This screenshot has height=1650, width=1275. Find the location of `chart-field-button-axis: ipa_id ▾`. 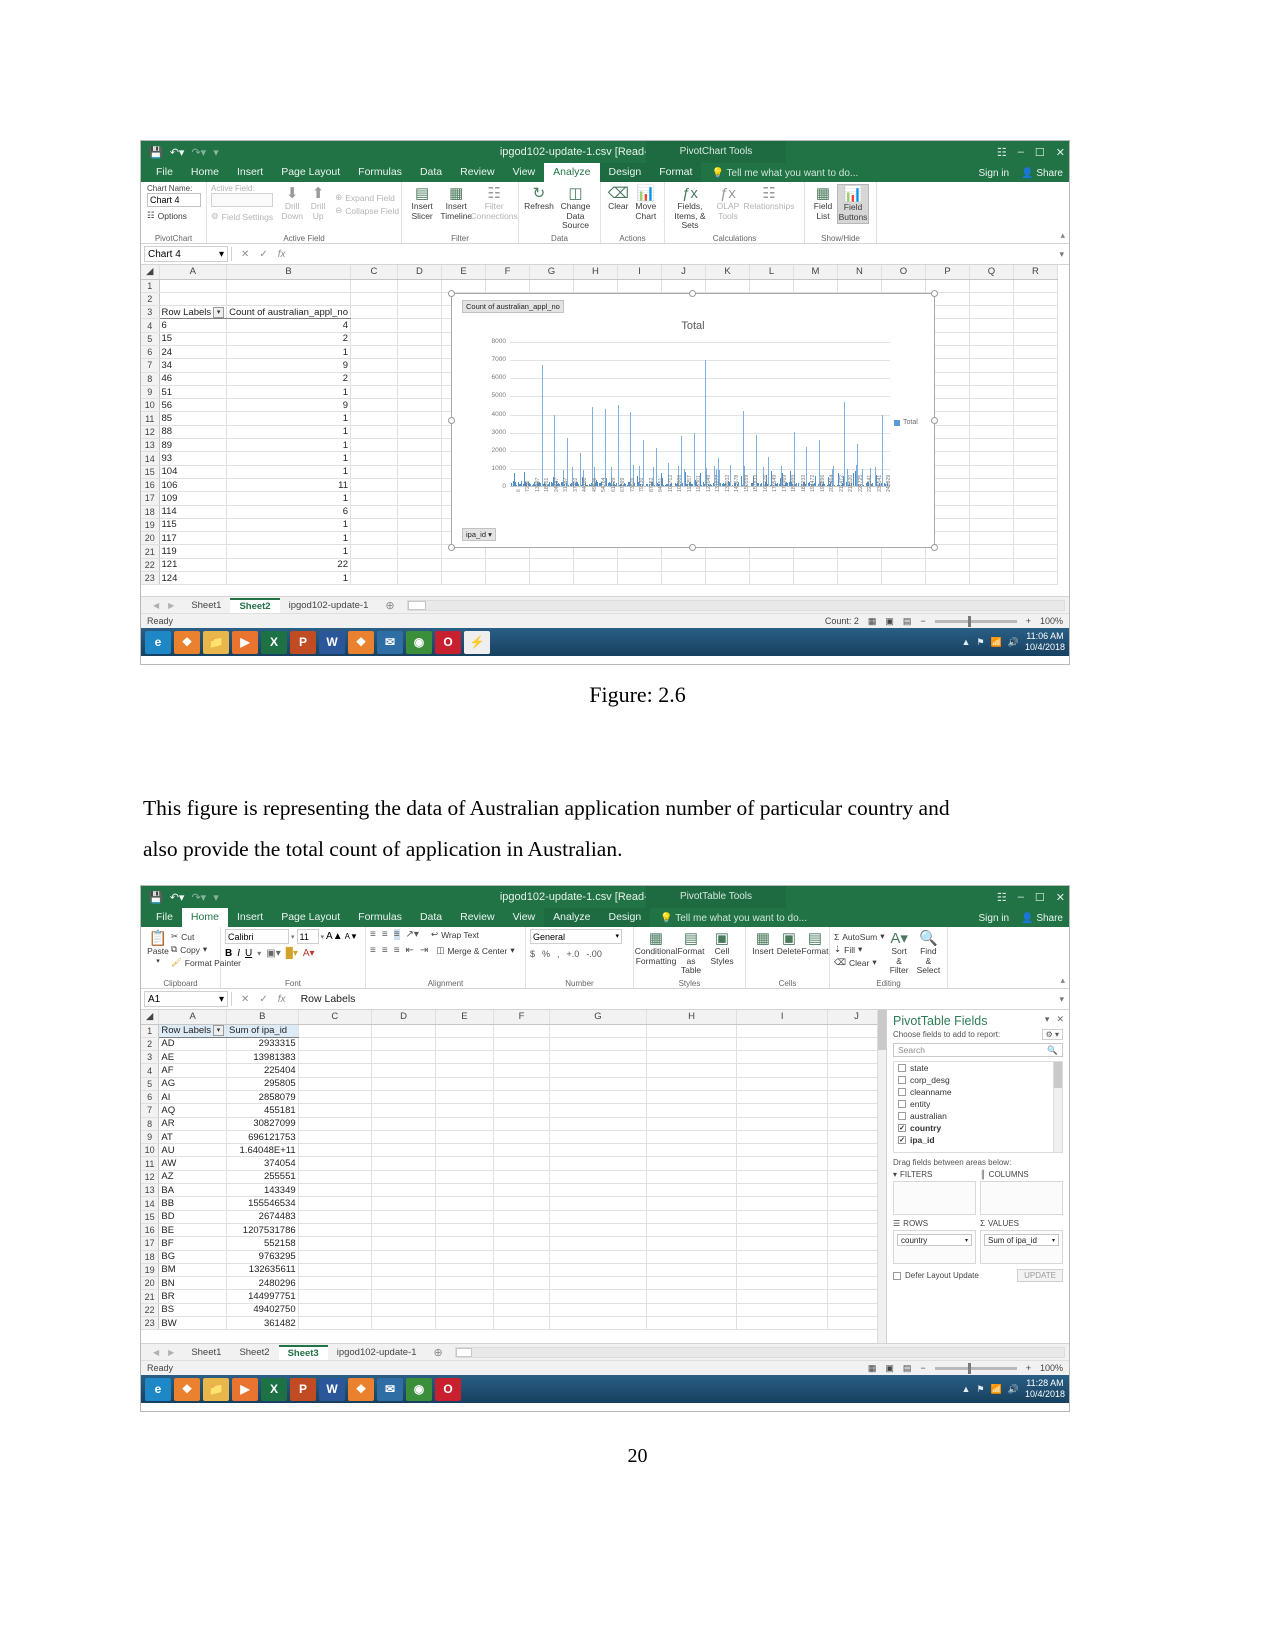

chart-field-button-axis: ipa_id ▾ is located at coordinates (479, 534).